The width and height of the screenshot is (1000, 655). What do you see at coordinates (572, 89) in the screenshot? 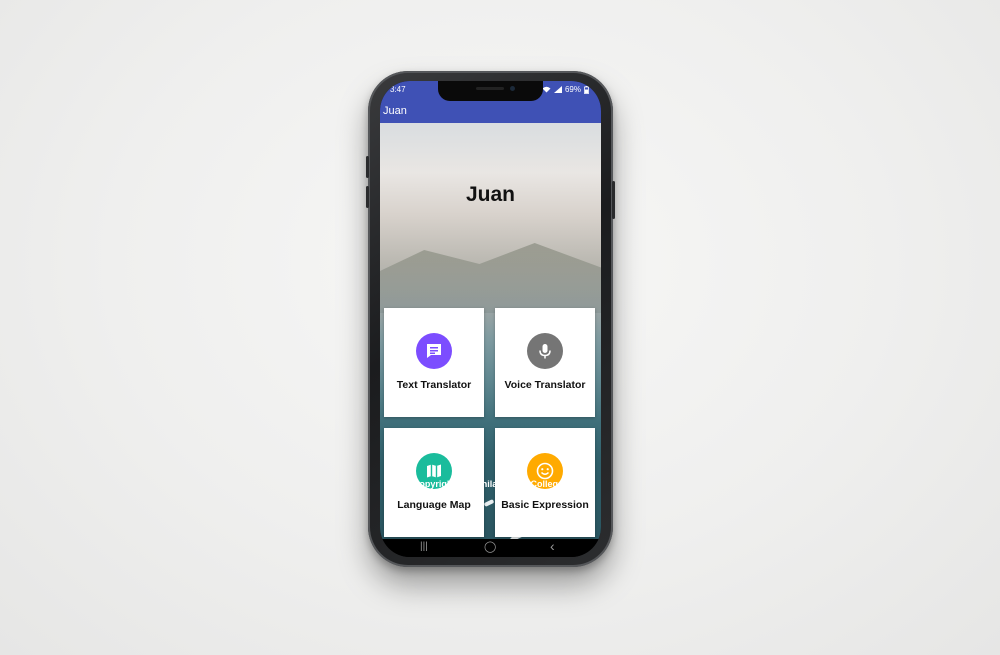
I see `battery-percent: 69%` at bounding box center [572, 89].